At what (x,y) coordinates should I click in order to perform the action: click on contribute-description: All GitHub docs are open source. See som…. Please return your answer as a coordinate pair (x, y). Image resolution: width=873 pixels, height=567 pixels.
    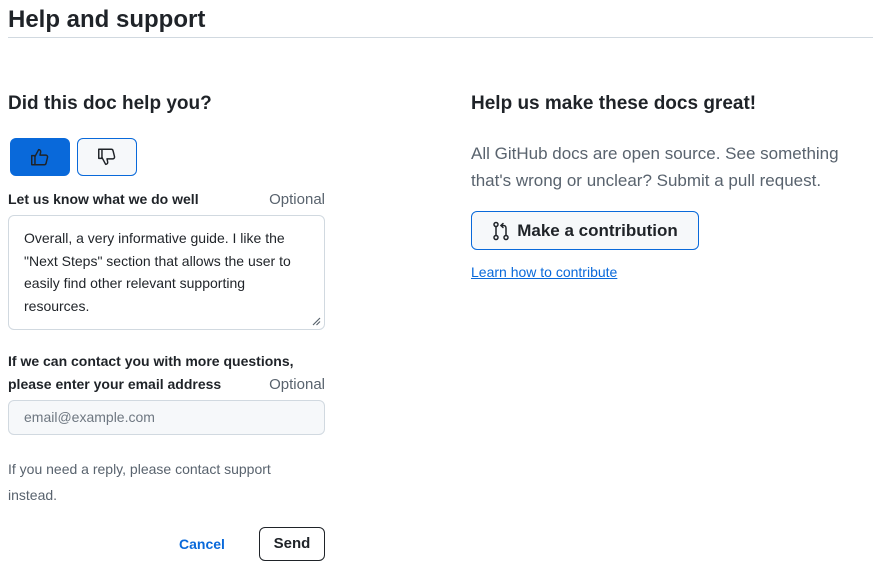
    Looking at the image, I should click on (655, 167).